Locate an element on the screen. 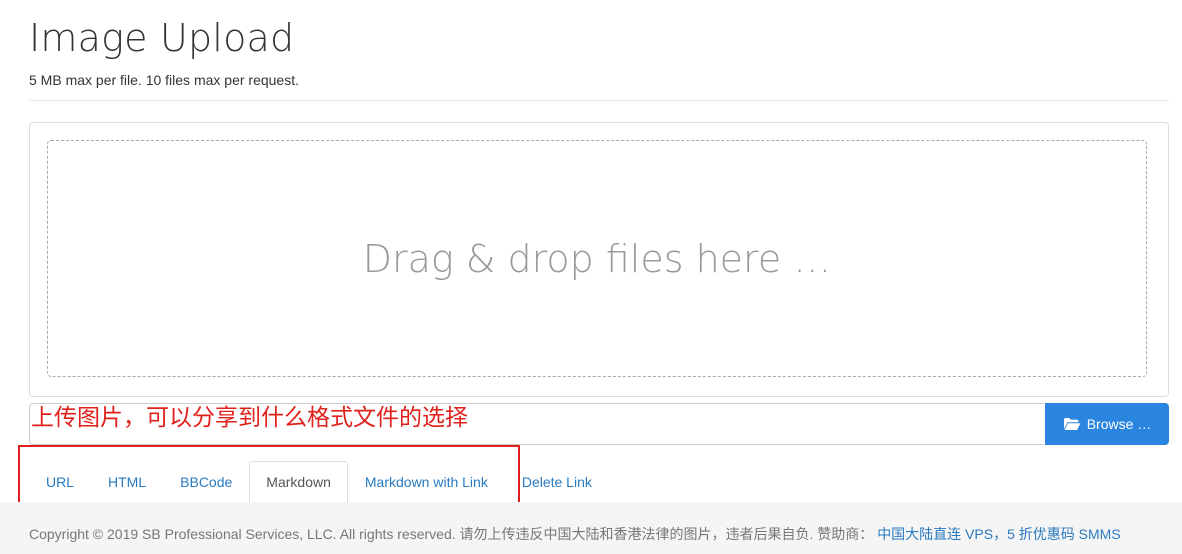 The image size is (1182, 554). divider is located at coordinates (599, 100).